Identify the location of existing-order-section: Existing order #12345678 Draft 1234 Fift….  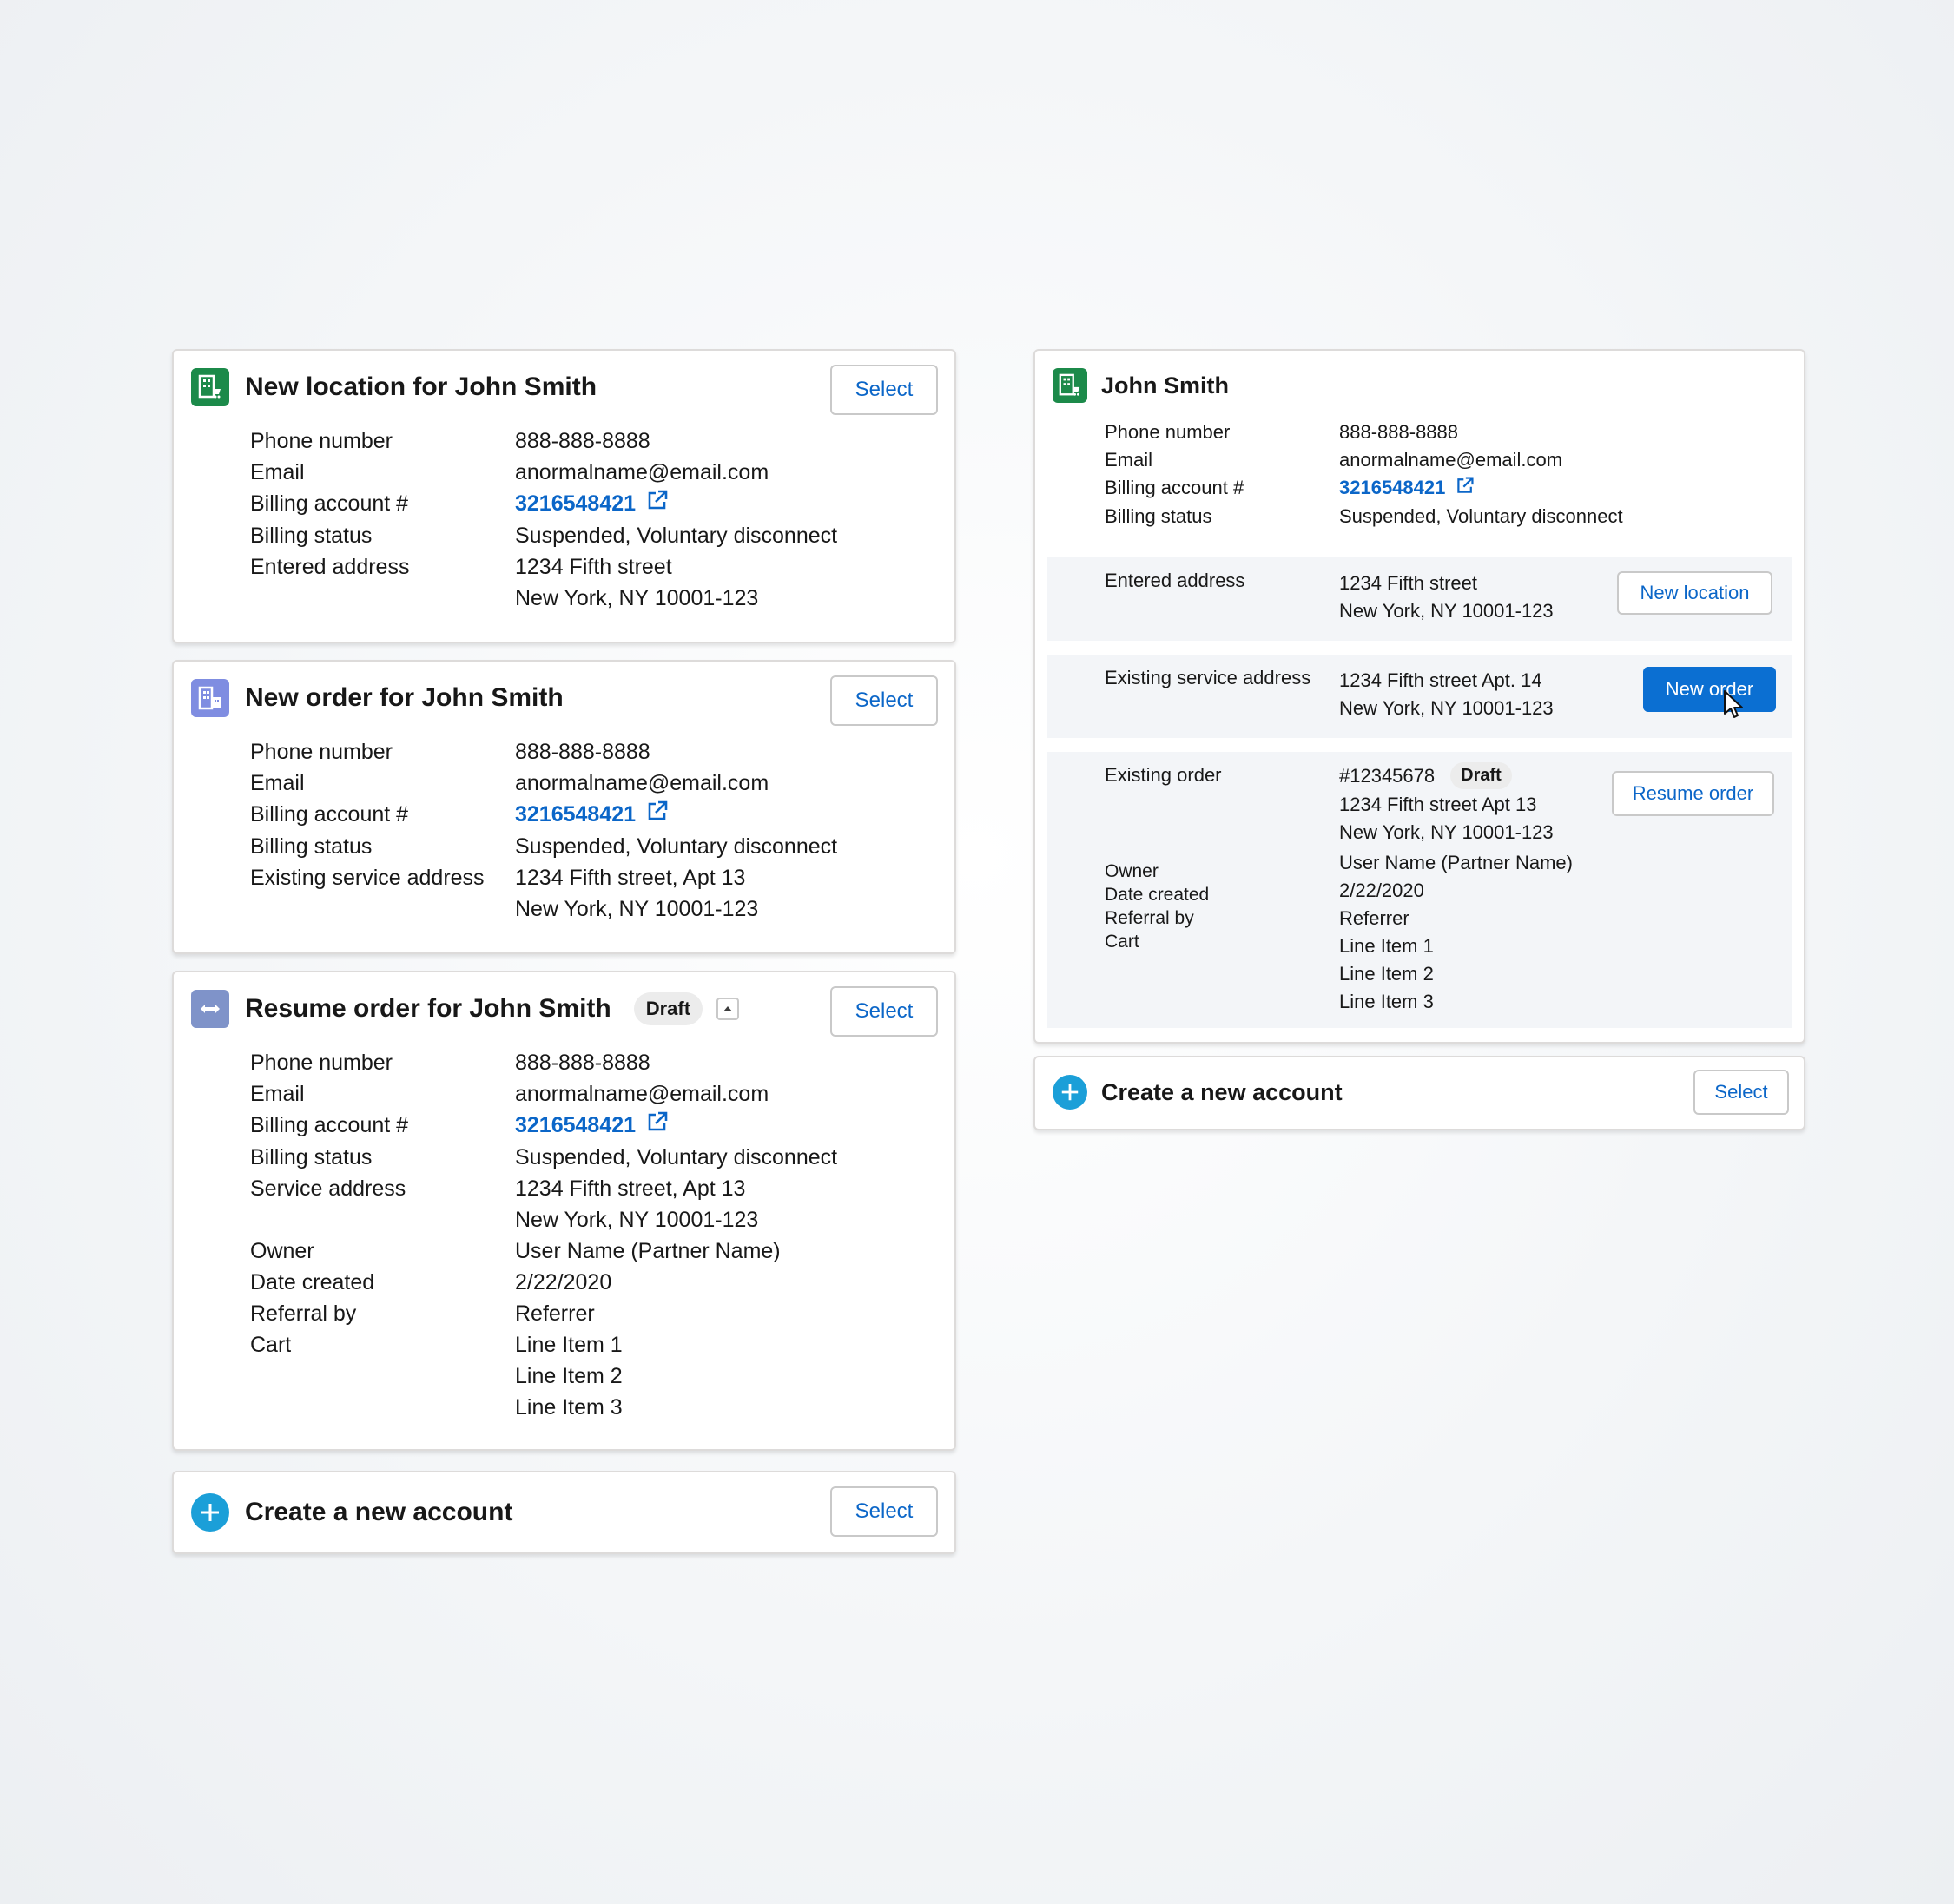
(1419, 890).